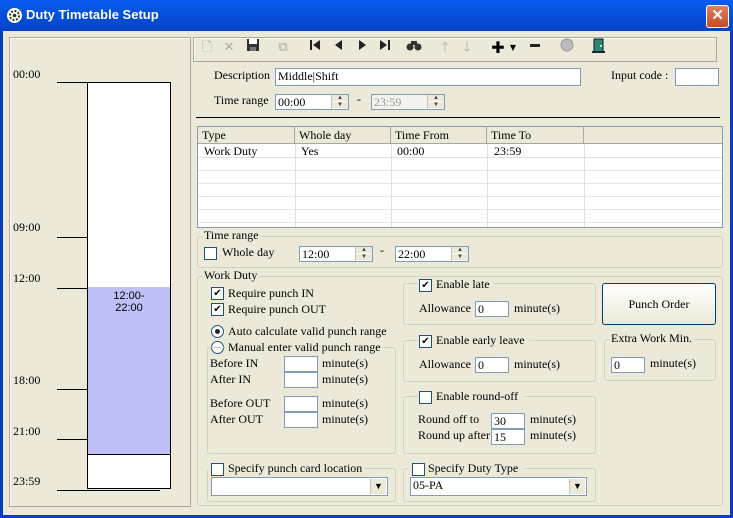 The image size is (733, 518). Describe the element at coordinates (425, 397) in the screenshot. I see `enable-roundoff-checkbox` at that location.